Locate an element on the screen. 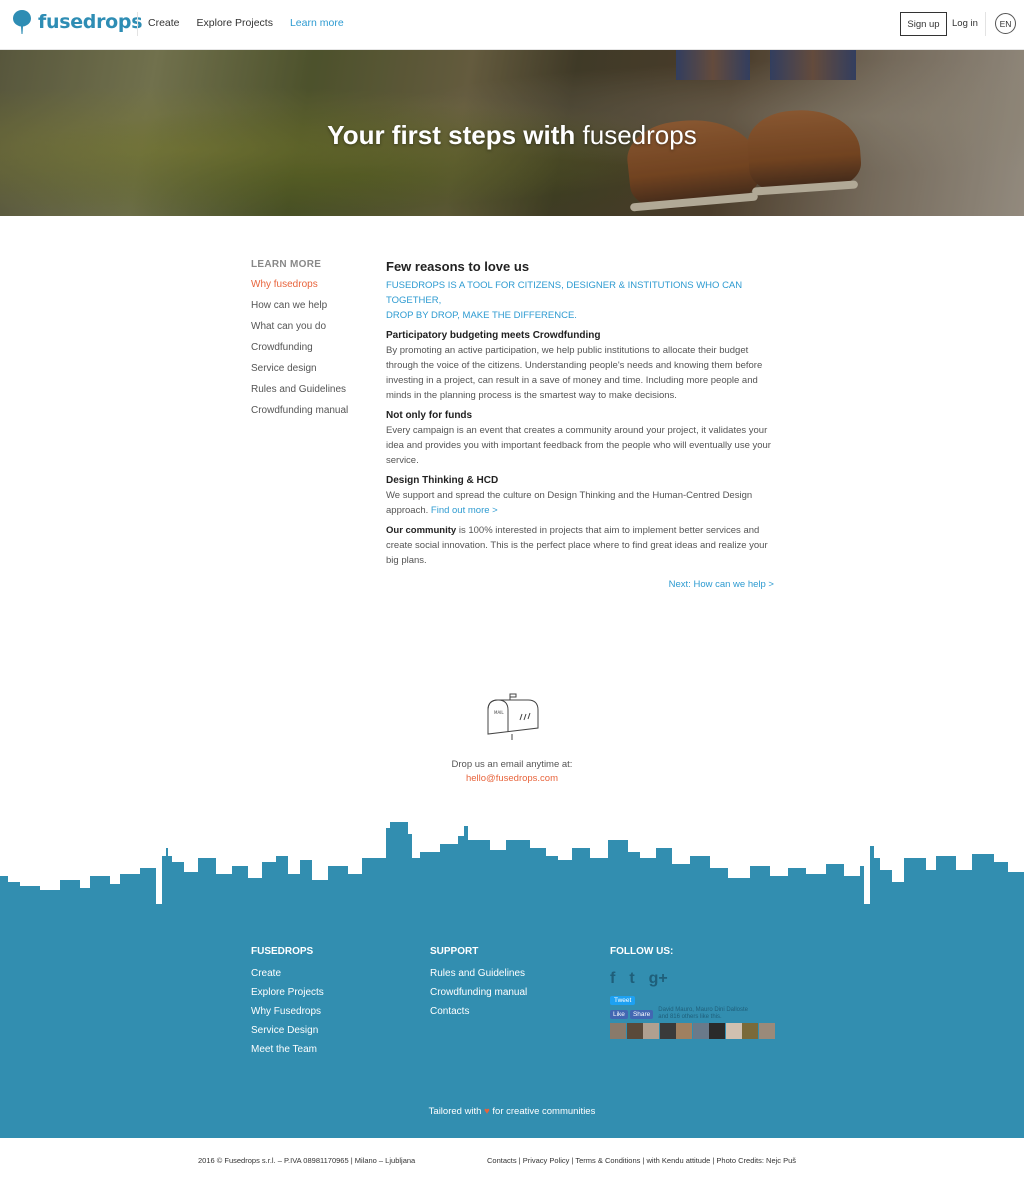  language-button: EN is located at coordinates (1005, 23).